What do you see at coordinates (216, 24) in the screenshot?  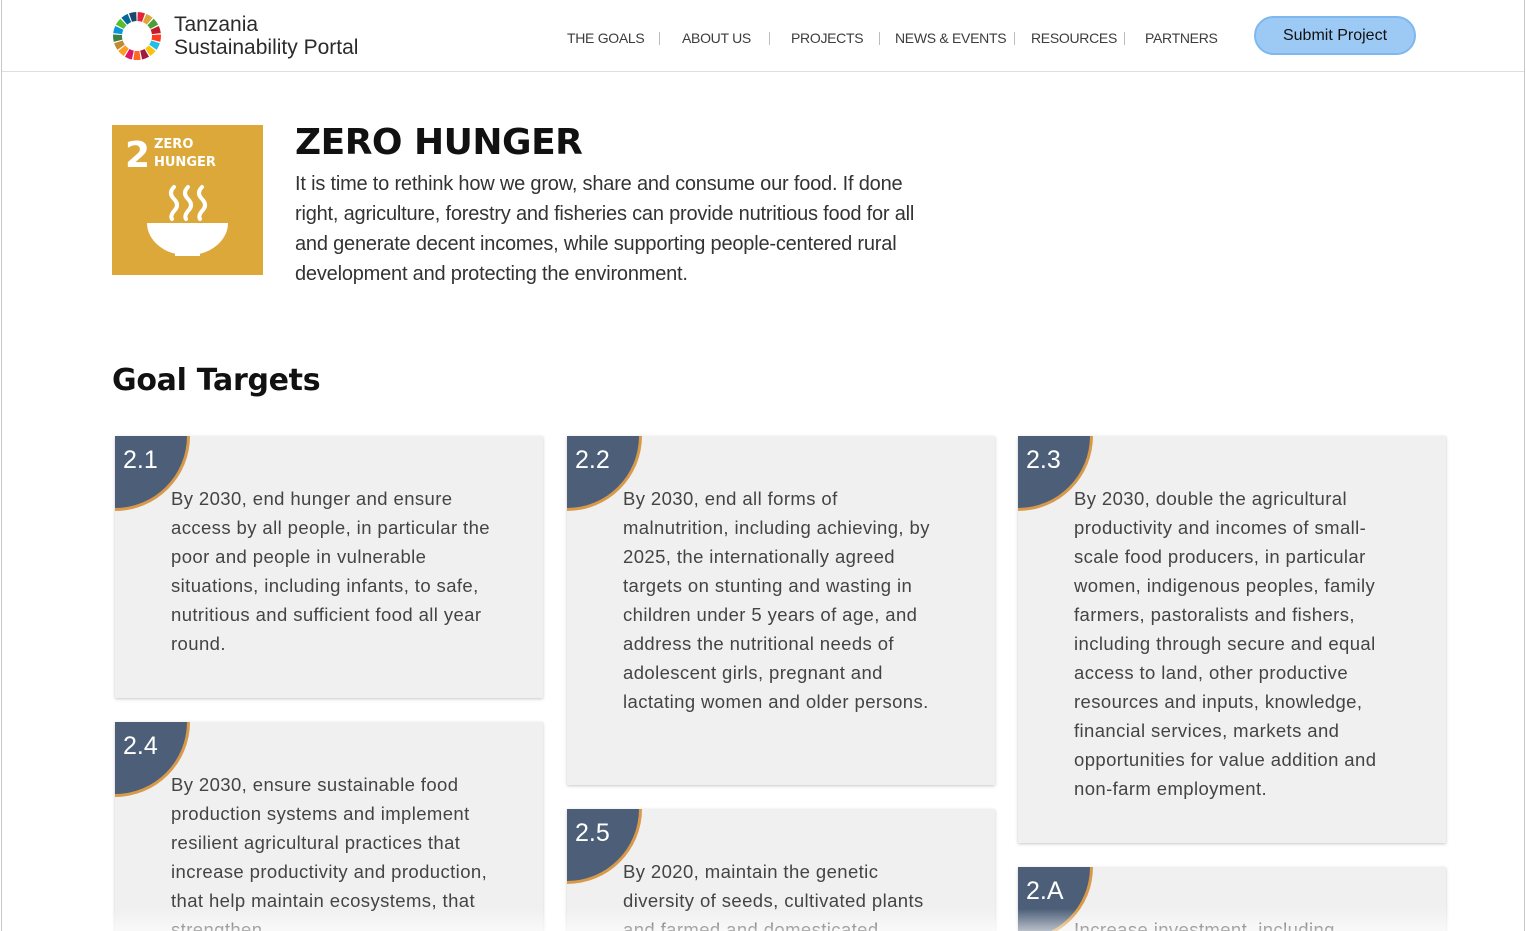 I see `brand-line-1: Tanzania` at bounding box center [216, 24].